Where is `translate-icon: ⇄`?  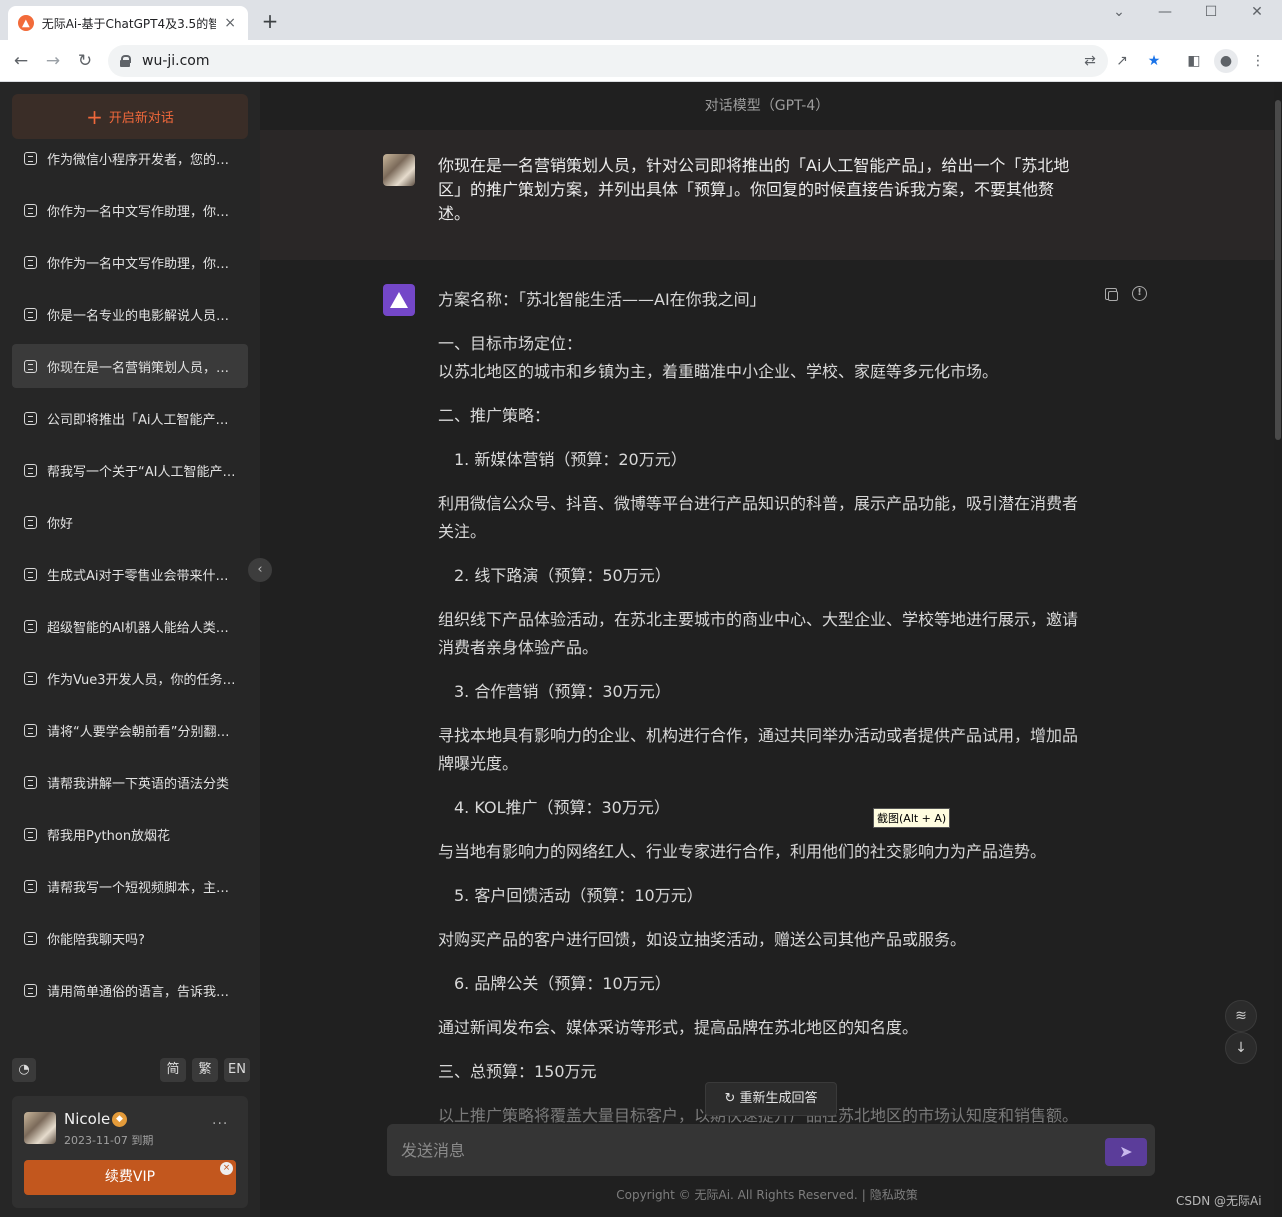 translate-icon: ⇄ is located at coordinates (1090, 61).